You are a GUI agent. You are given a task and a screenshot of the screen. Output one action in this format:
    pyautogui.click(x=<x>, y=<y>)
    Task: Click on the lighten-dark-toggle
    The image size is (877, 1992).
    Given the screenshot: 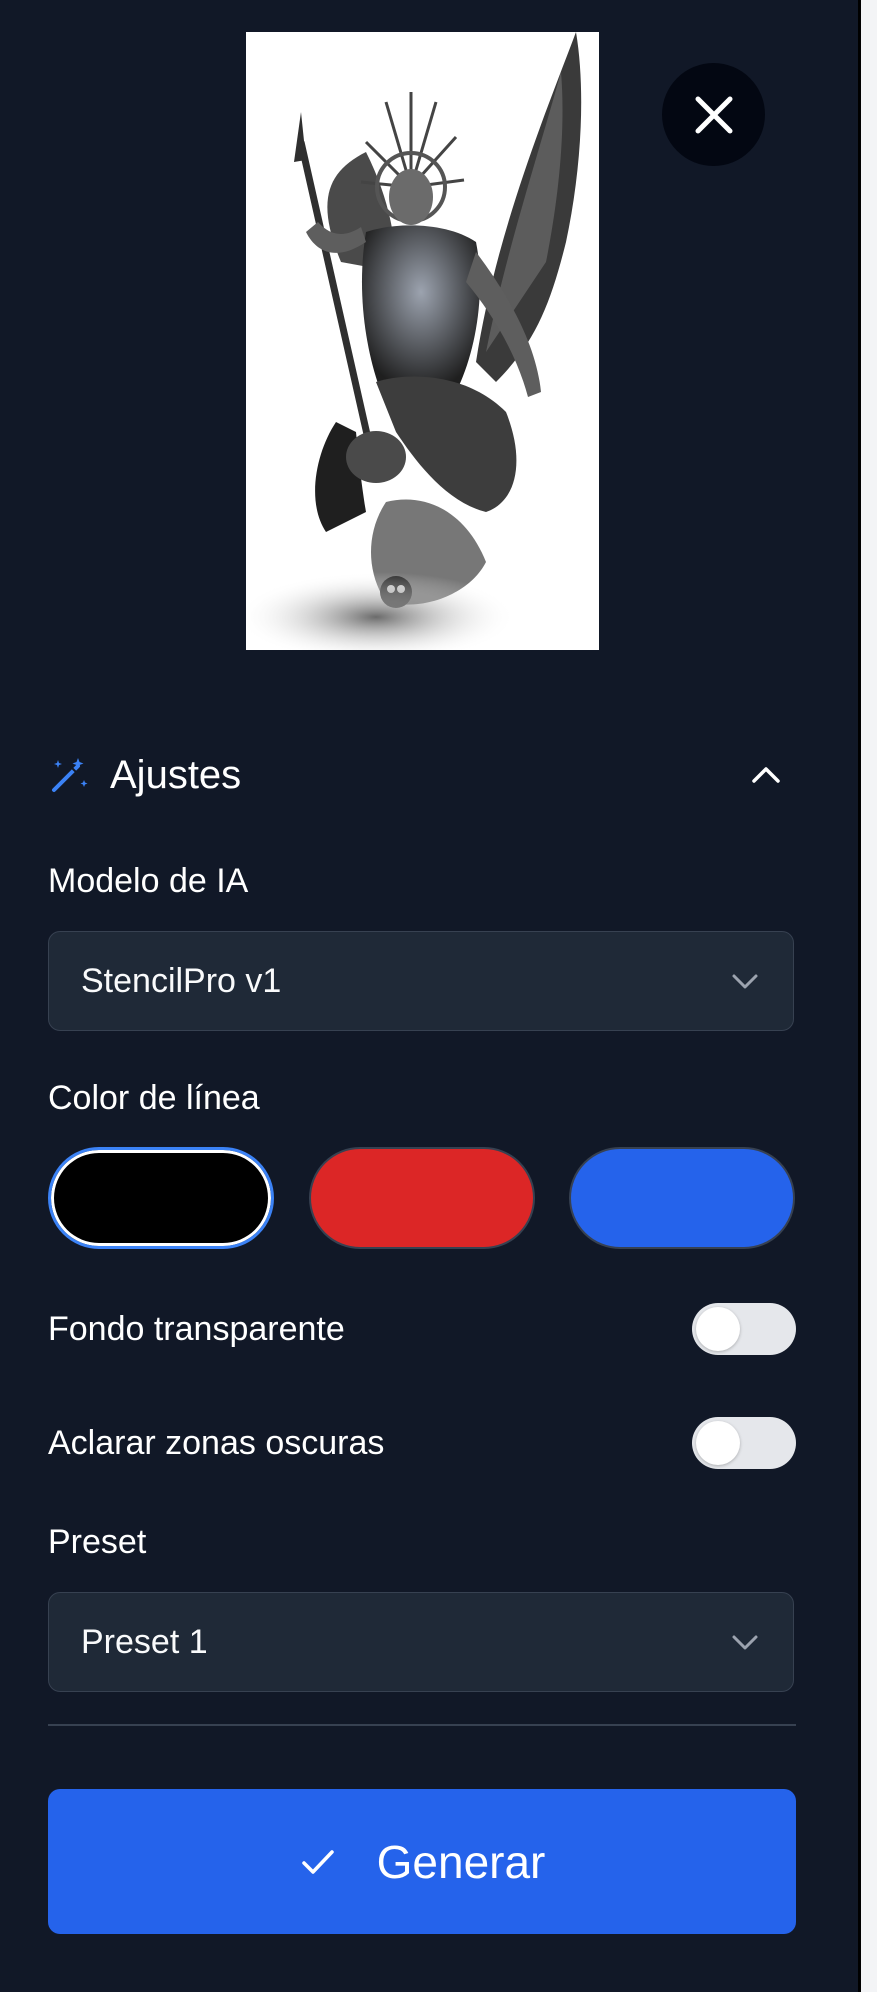 What is the action you would take?
    pyautogui.click(x=744, y=1443)
    